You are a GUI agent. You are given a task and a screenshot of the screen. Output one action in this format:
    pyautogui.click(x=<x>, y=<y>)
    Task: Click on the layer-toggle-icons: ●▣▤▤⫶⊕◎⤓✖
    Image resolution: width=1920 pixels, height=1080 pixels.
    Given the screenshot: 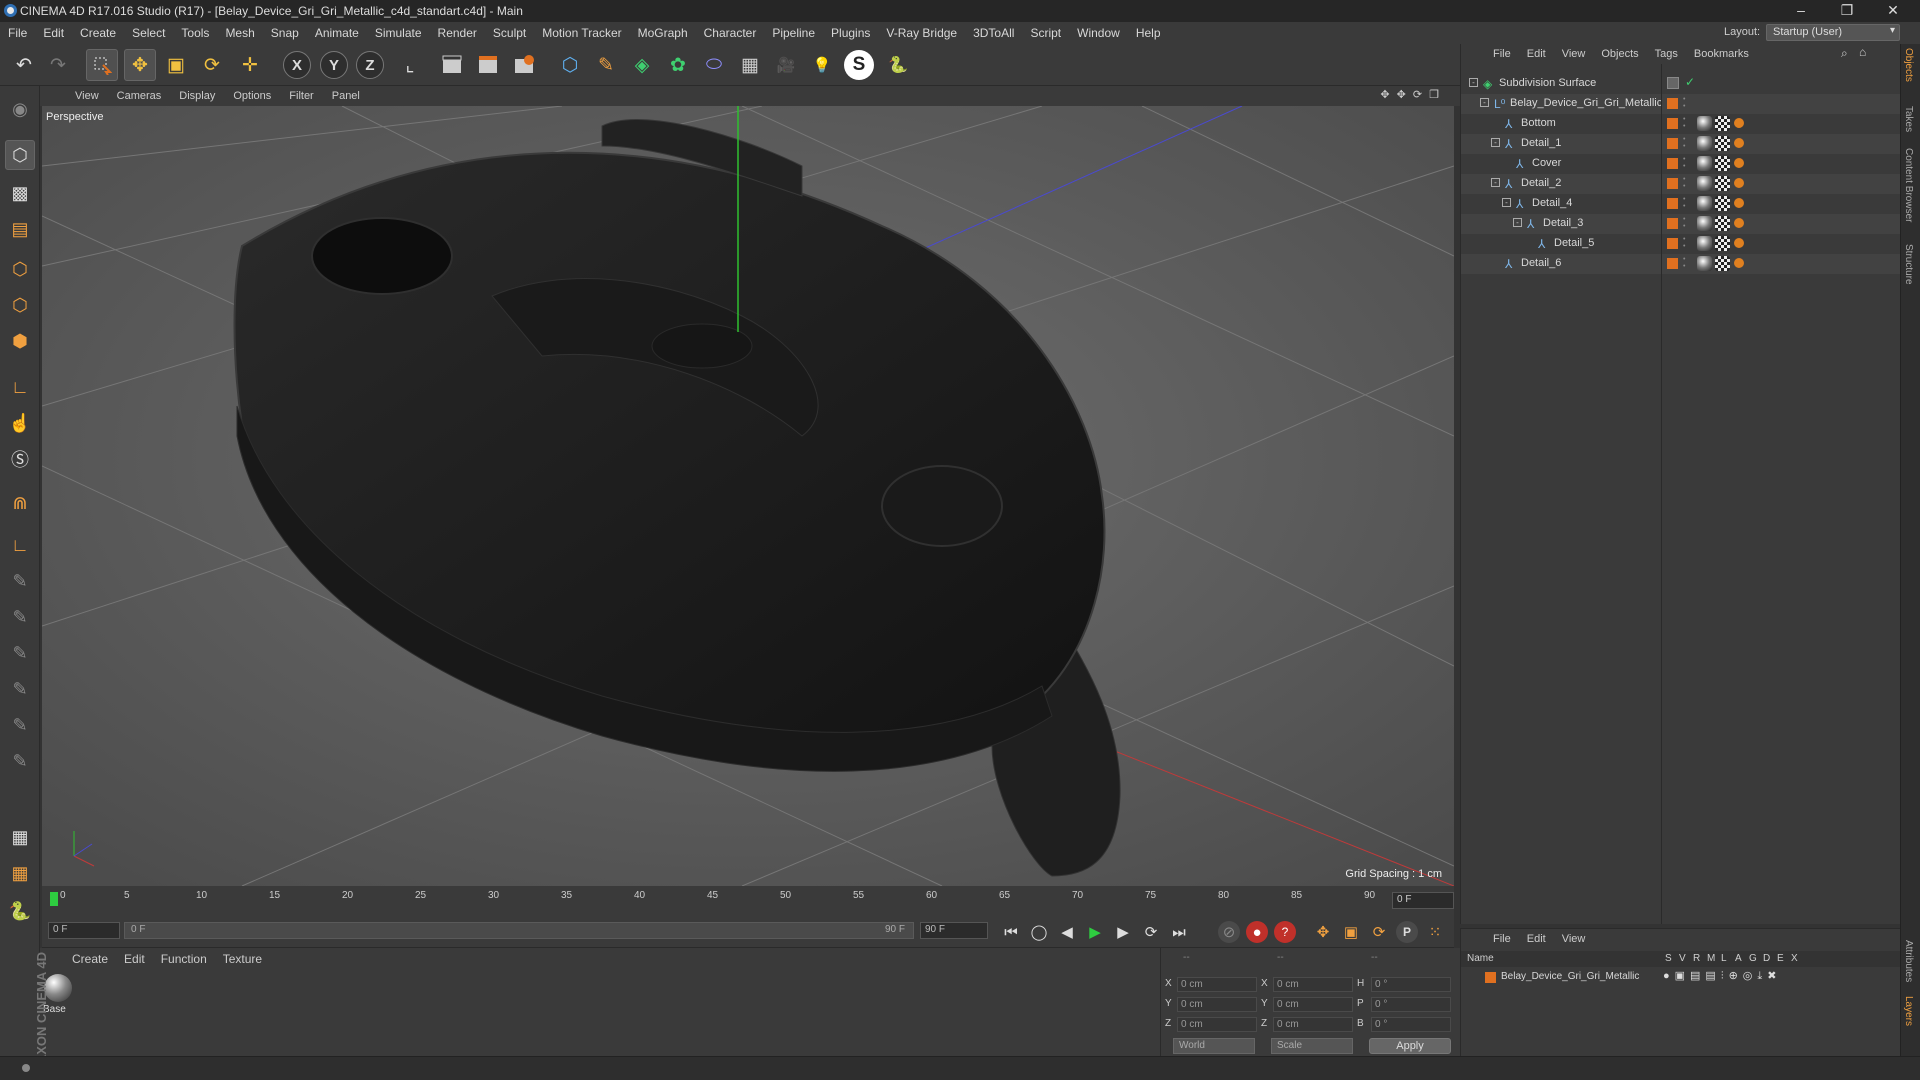 What is the action you would take?
    pyautogui.click(x=1722, y=976)
    